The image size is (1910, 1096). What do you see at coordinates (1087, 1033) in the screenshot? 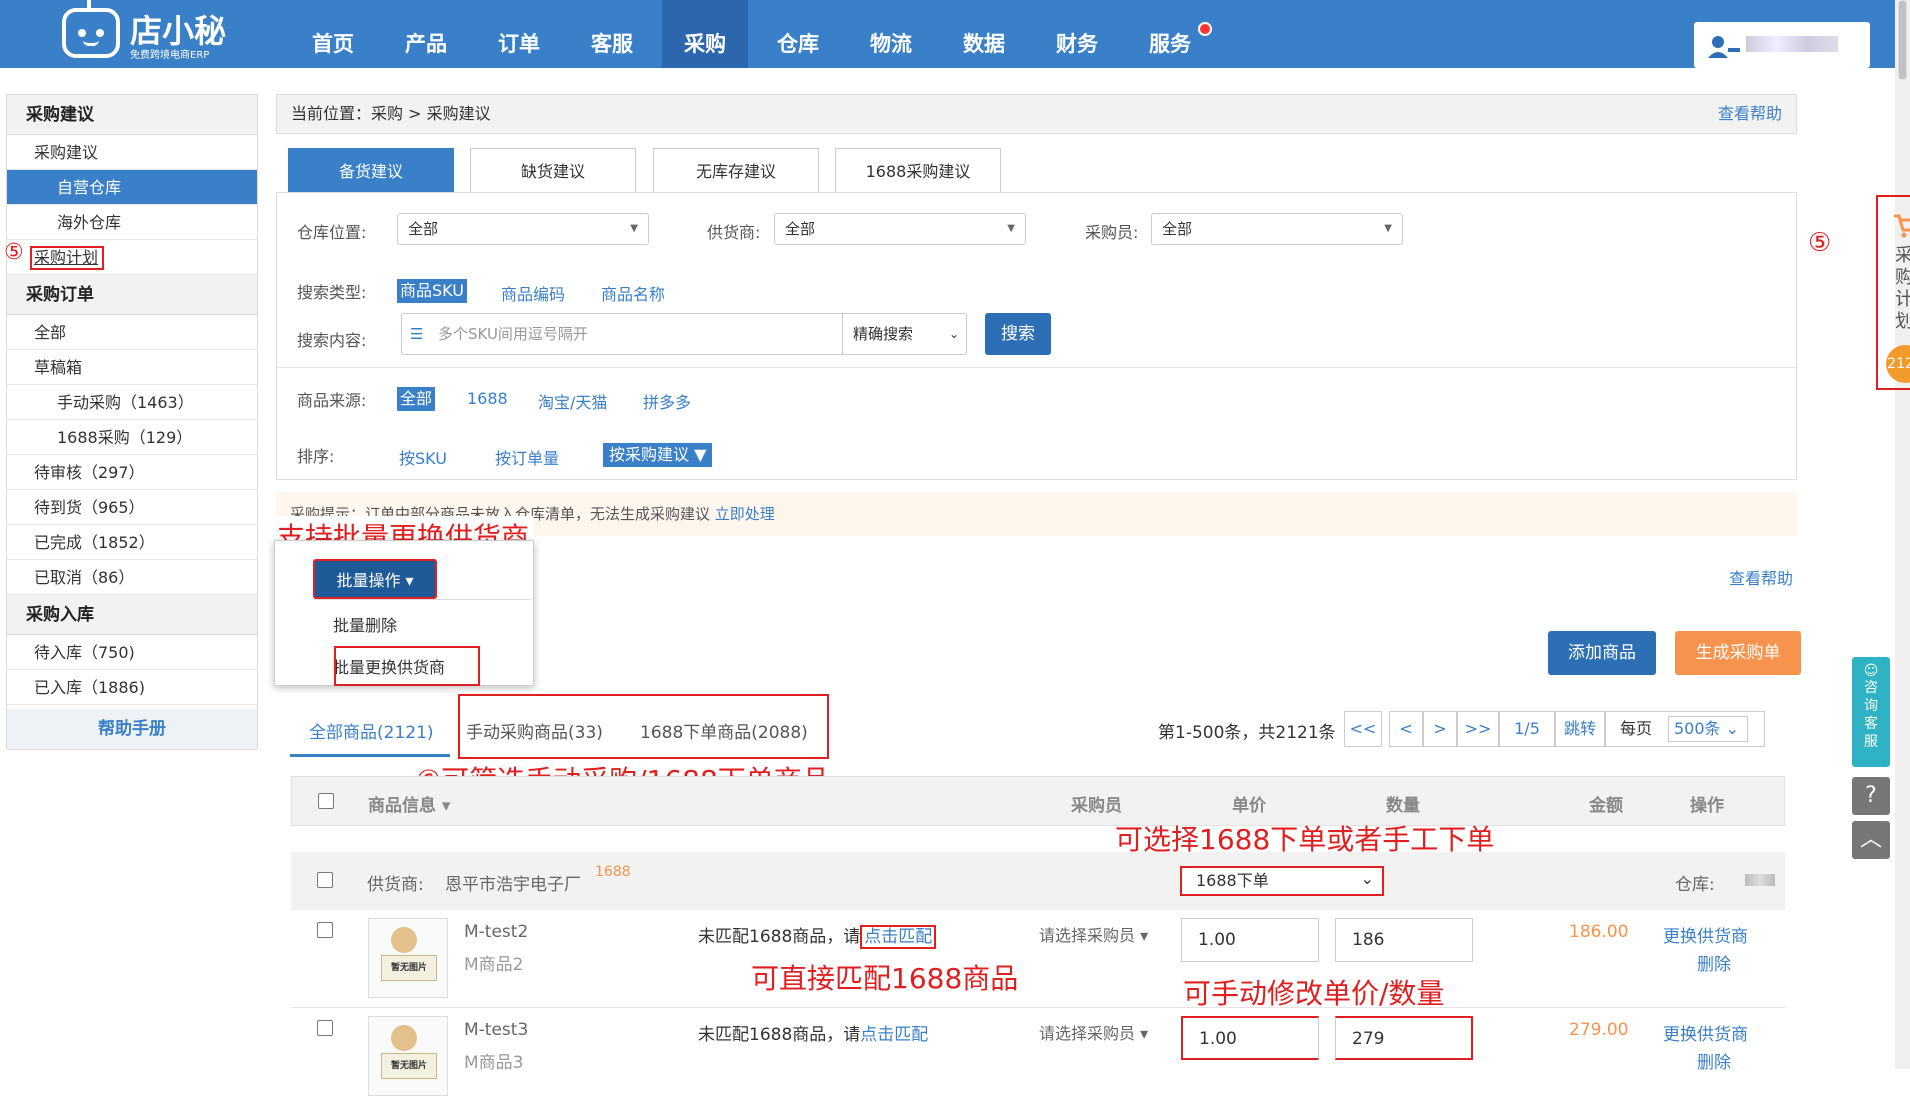
I see `buyer-select-value: 请选择采购员` at bounding box center [1087, 1033].